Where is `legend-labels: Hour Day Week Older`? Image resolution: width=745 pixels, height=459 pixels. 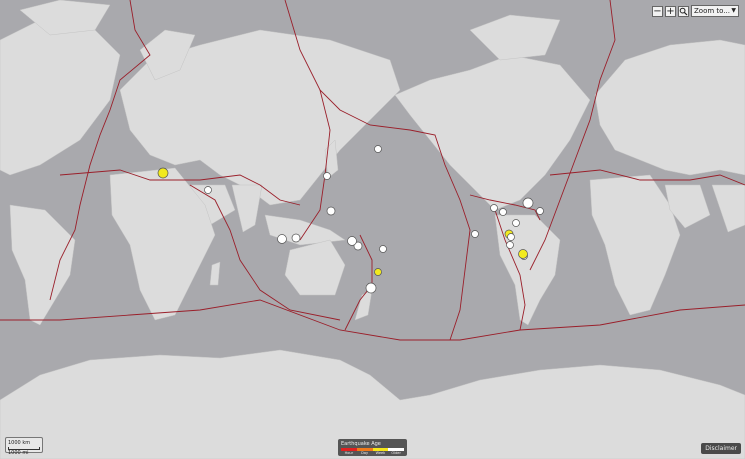 legend-labels: Hour Day Week Older is located at coordinates (372, 453).